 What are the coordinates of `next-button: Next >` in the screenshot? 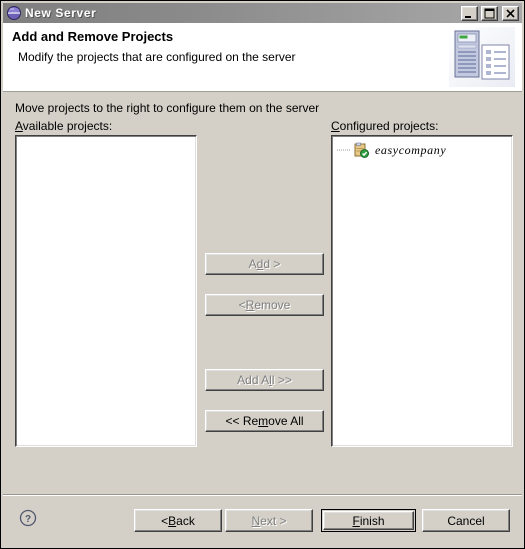 It's located at (269, 520).